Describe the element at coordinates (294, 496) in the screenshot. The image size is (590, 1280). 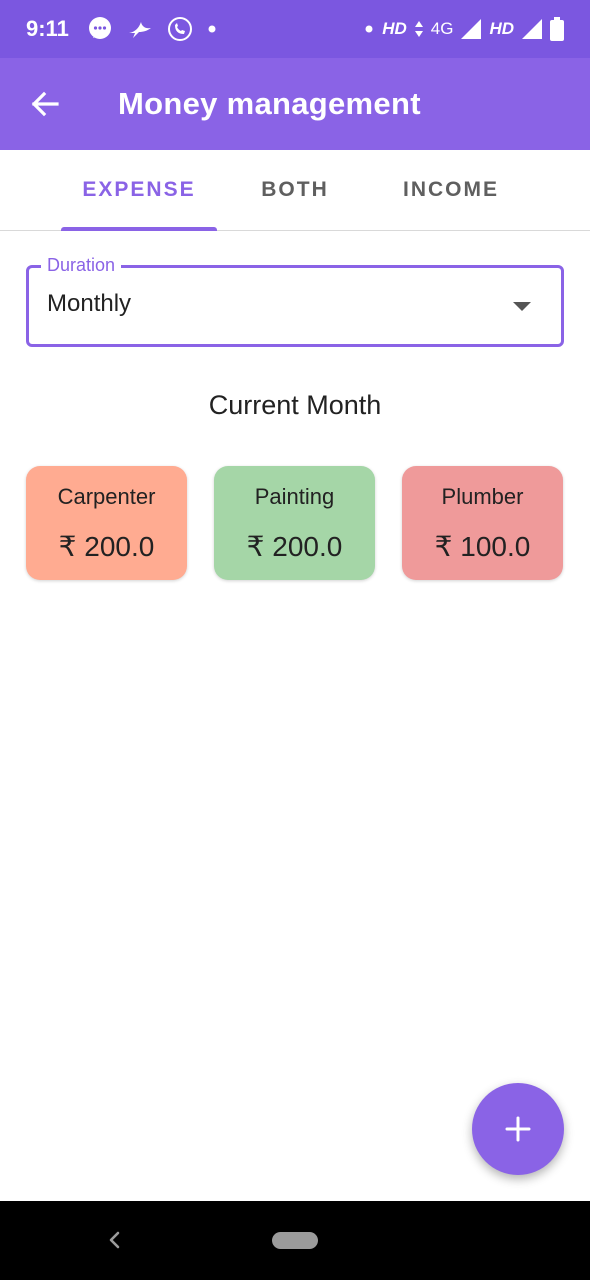
I see `card-label: Painting` at that location.